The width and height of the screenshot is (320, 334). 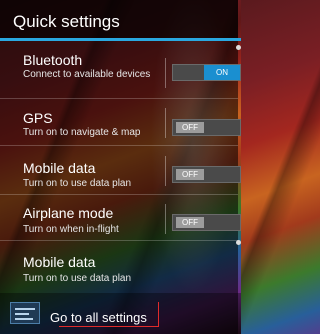 I want to click on setting-title: Airplane mode, so click(x=68, y=213).